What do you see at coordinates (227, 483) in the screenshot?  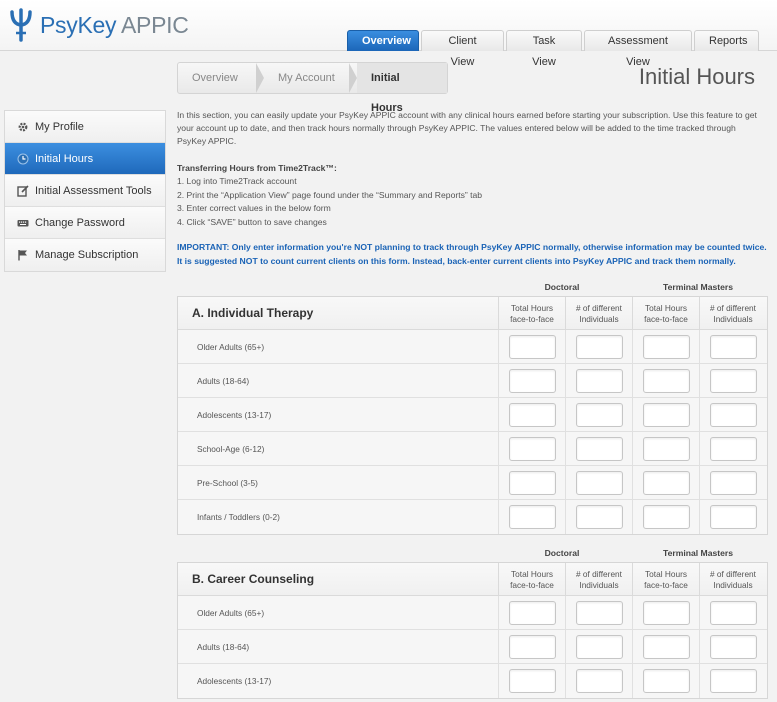 I see `row-label: Pre-School (3-5)` at bounding box center [227, 483].